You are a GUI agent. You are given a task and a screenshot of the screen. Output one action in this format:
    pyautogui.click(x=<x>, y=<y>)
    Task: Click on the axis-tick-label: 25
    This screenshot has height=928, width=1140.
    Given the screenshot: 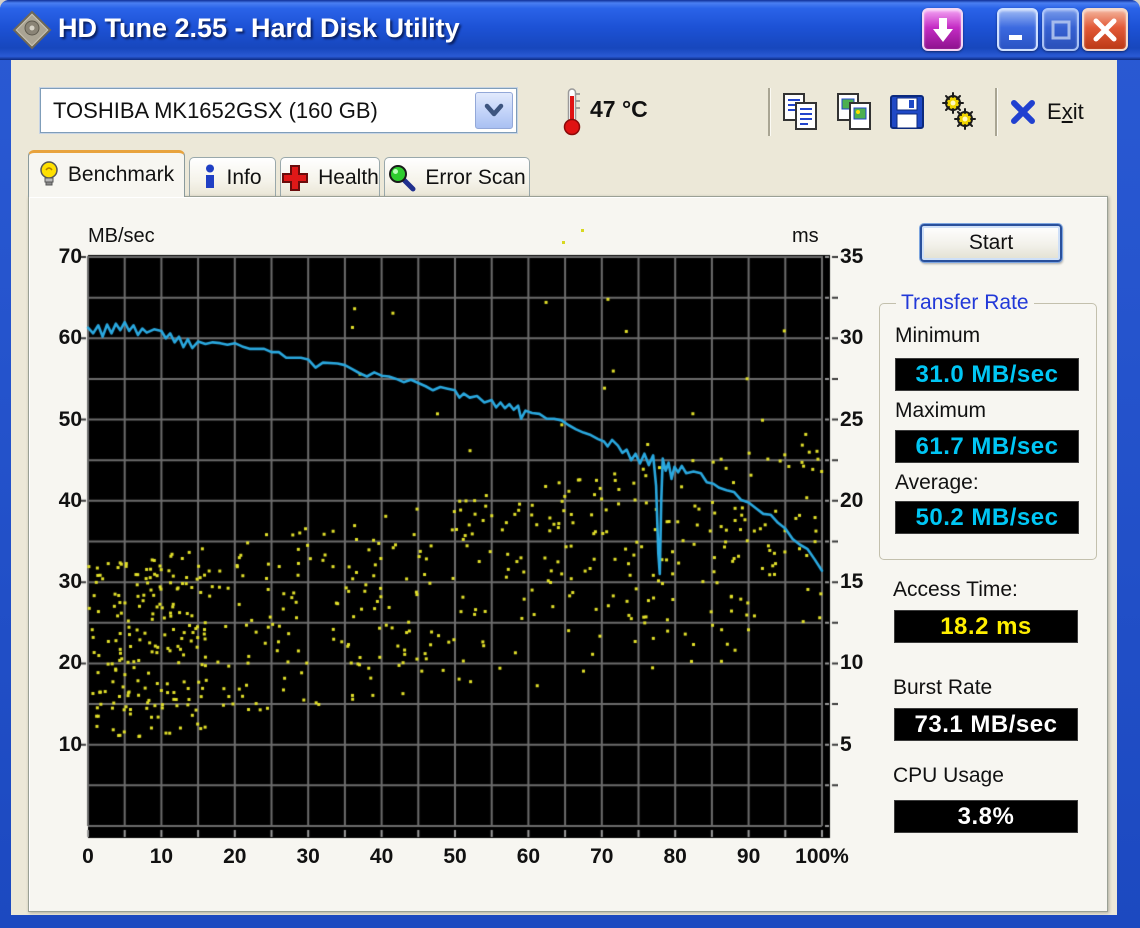 What is the action you would take?
    pyautogui.click(x=852, y=419)
    